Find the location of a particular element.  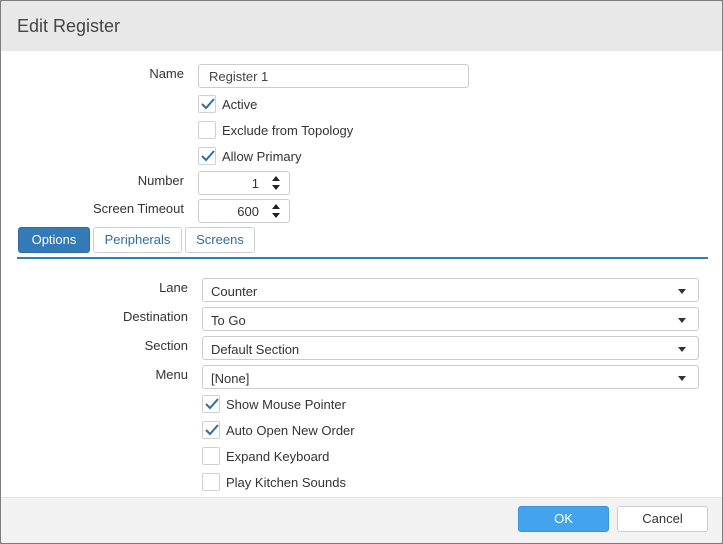

allow-primary-label: Allow Primary is located at coordinates (262, 156).